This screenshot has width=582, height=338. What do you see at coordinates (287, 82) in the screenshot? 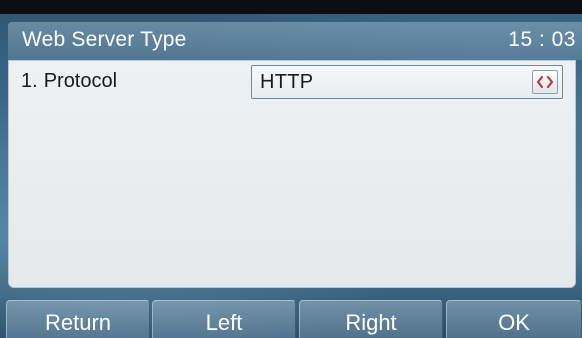
I see `protocol-select-value: HTTP` at bounding box center [287, 82].